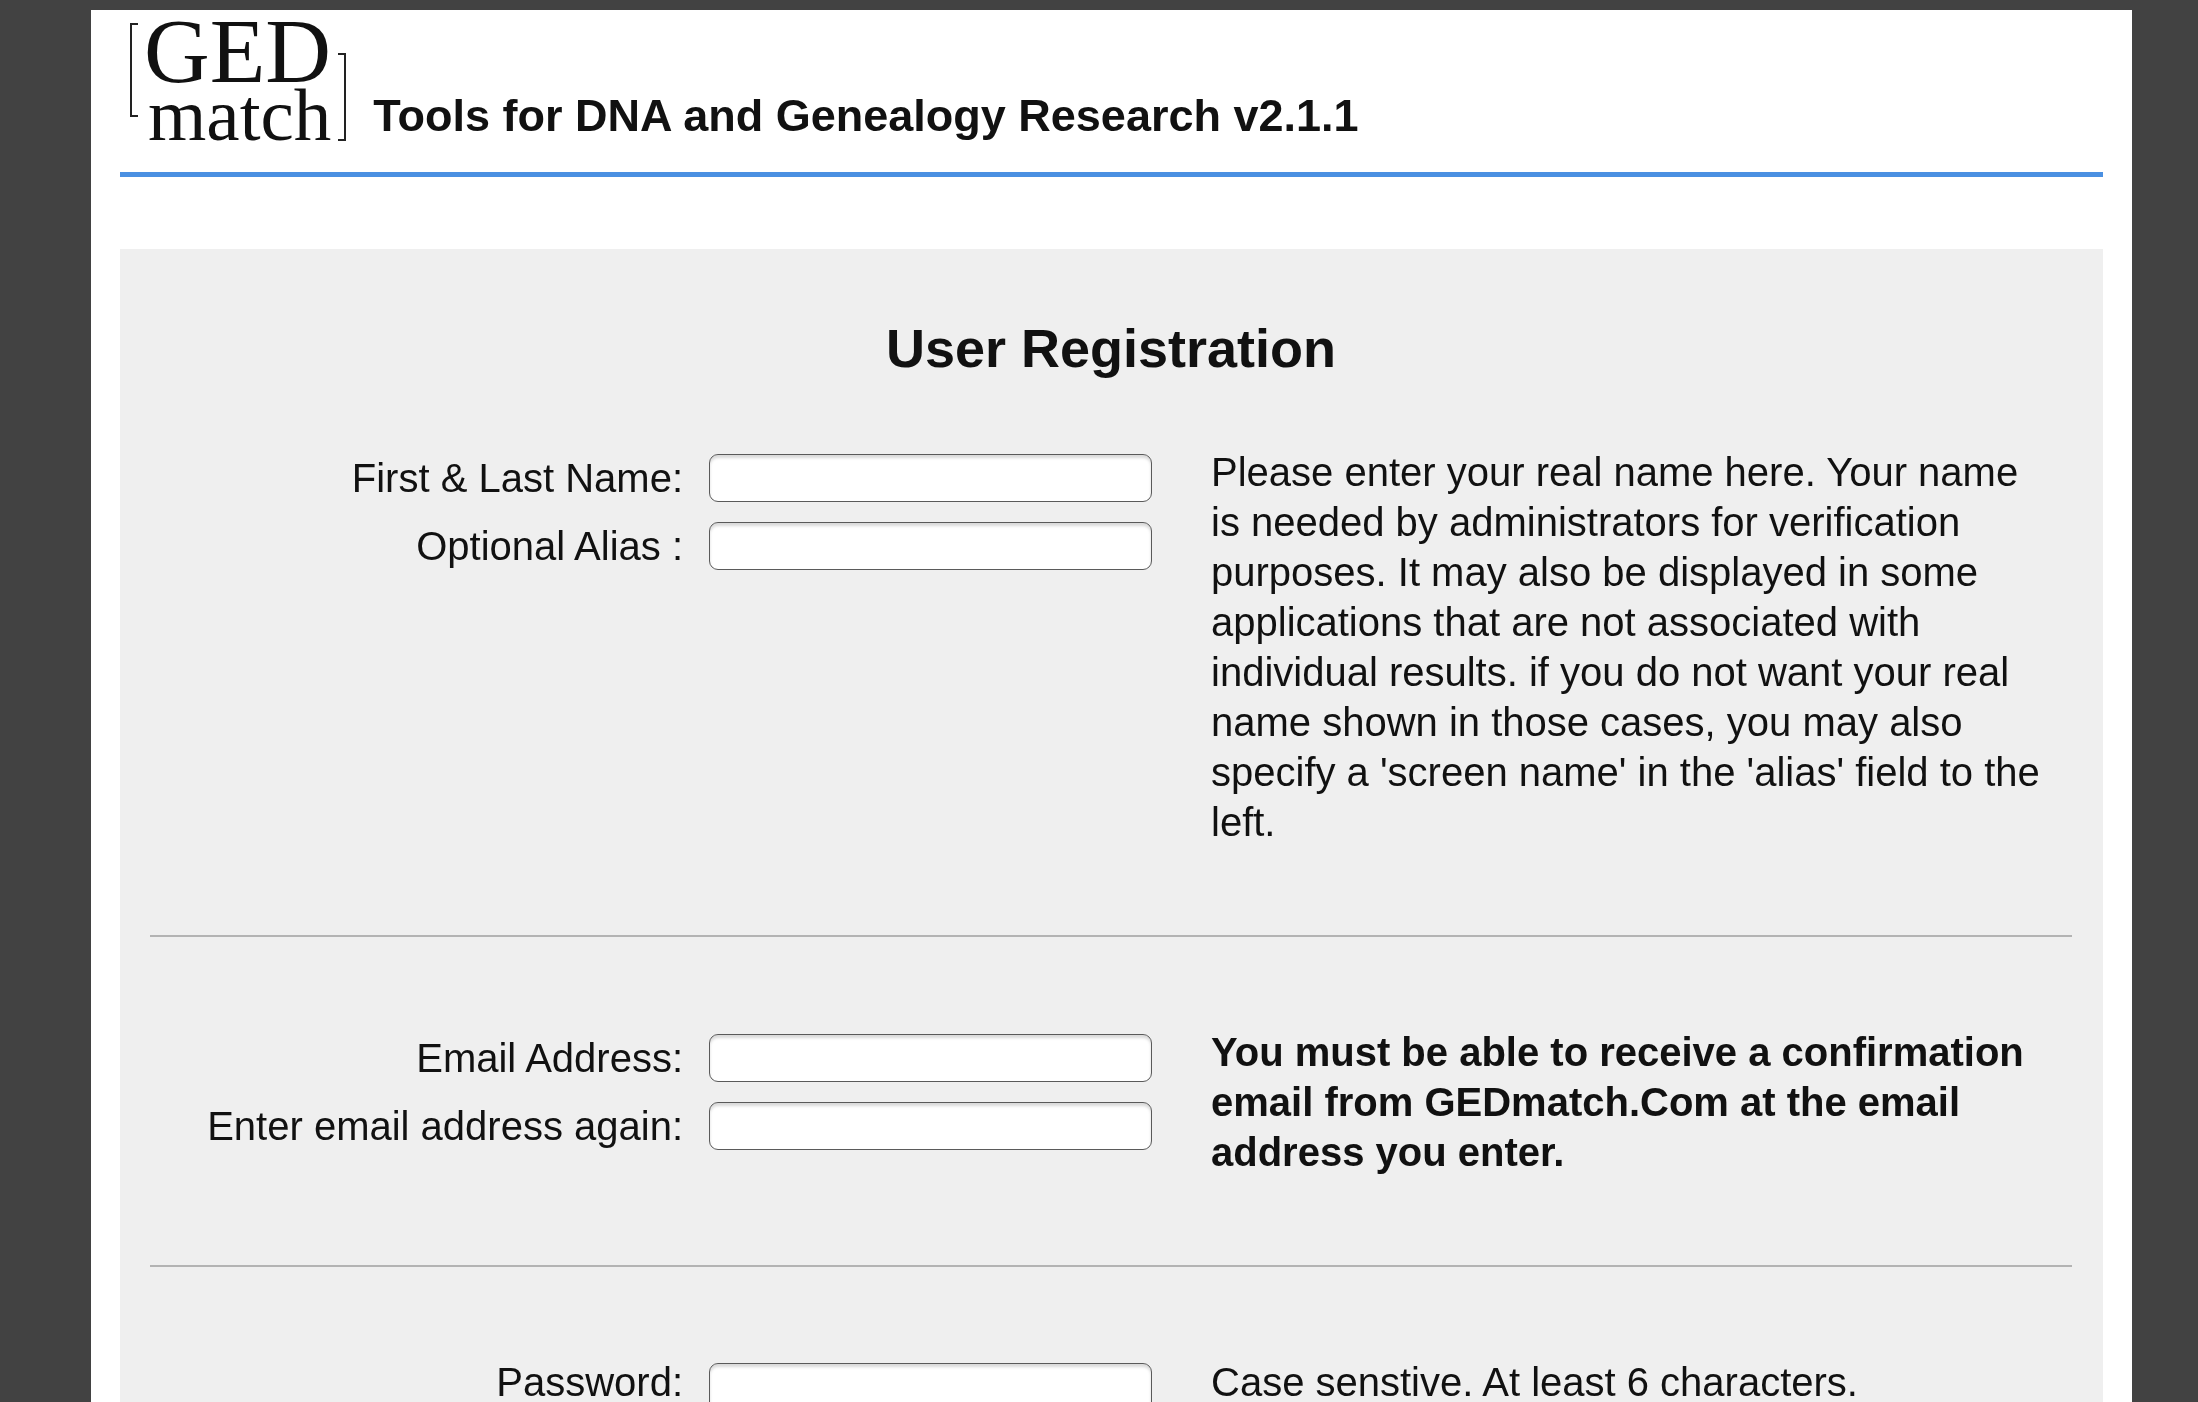  What do you see at coordinates (866, 116) in the screenshot?
I see `page-title: Tools for DNA and Genealogy Research v2.1.1` at bounding box center [866, 116].